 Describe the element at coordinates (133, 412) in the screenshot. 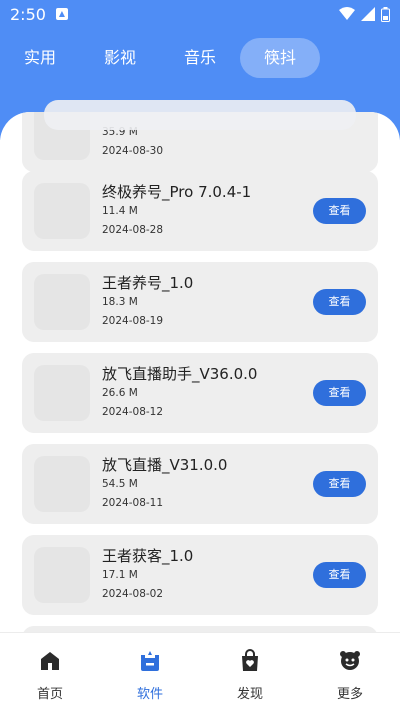

I see `app-date: 2024-08-12` at that location.